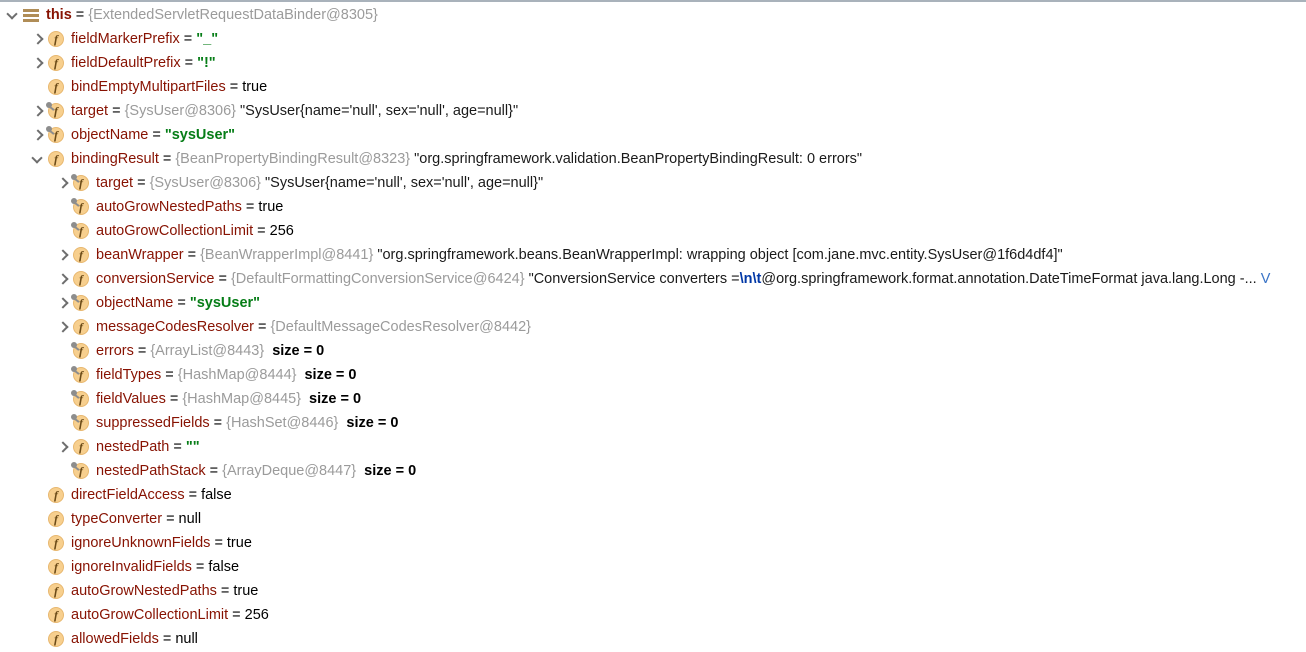  Describe the element at coordinates (169, 207) in the screenshot. I see `variable-name: autoGrowNestedPaths` at that location.